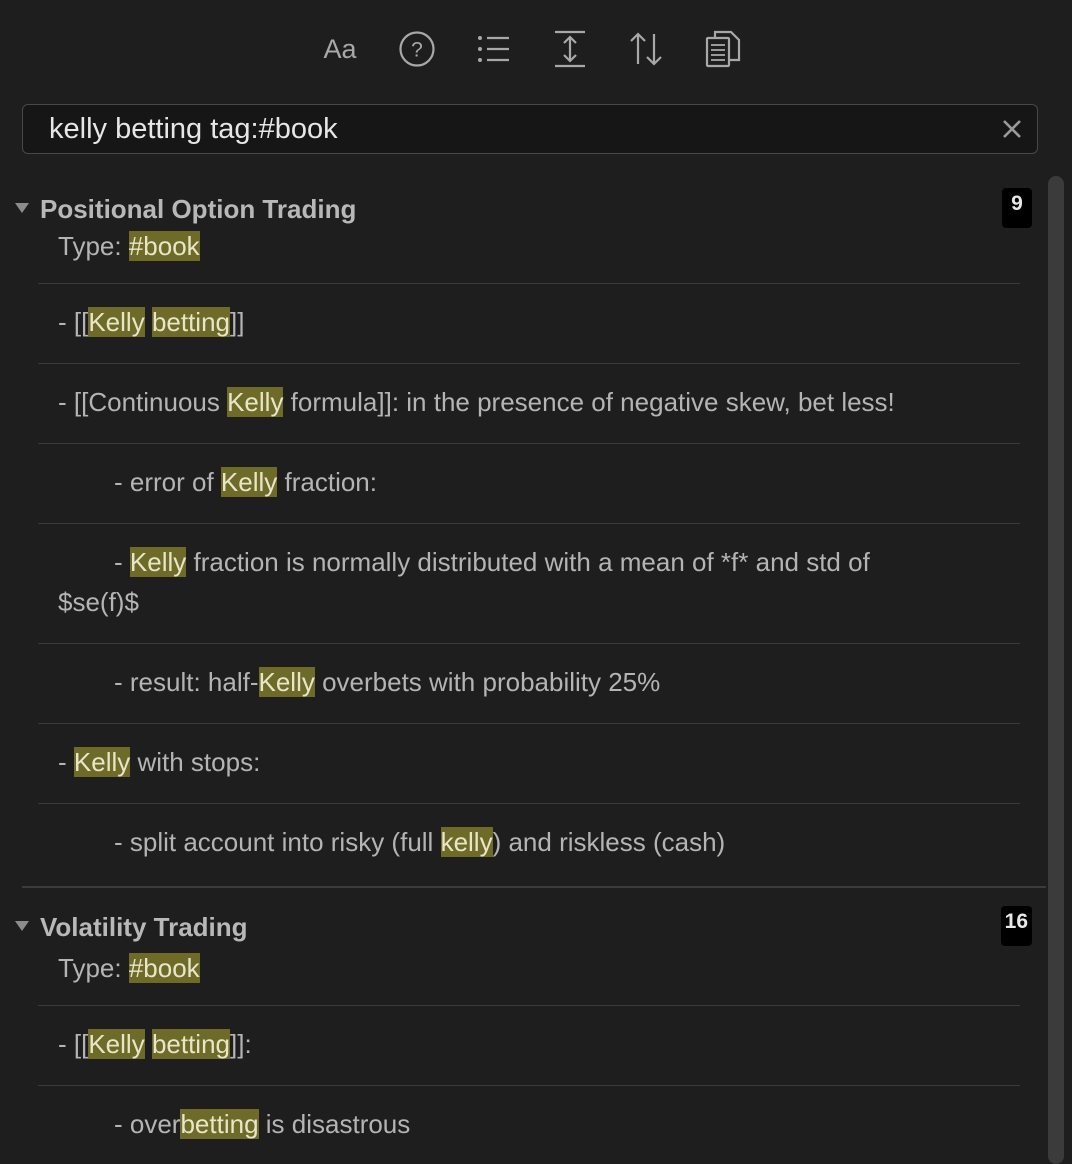  What do you see at coordinates (529, 1046) in the screenshot?
I see `search-match: - [[Kelly betting]]:` at bounding box center [529, 1046].